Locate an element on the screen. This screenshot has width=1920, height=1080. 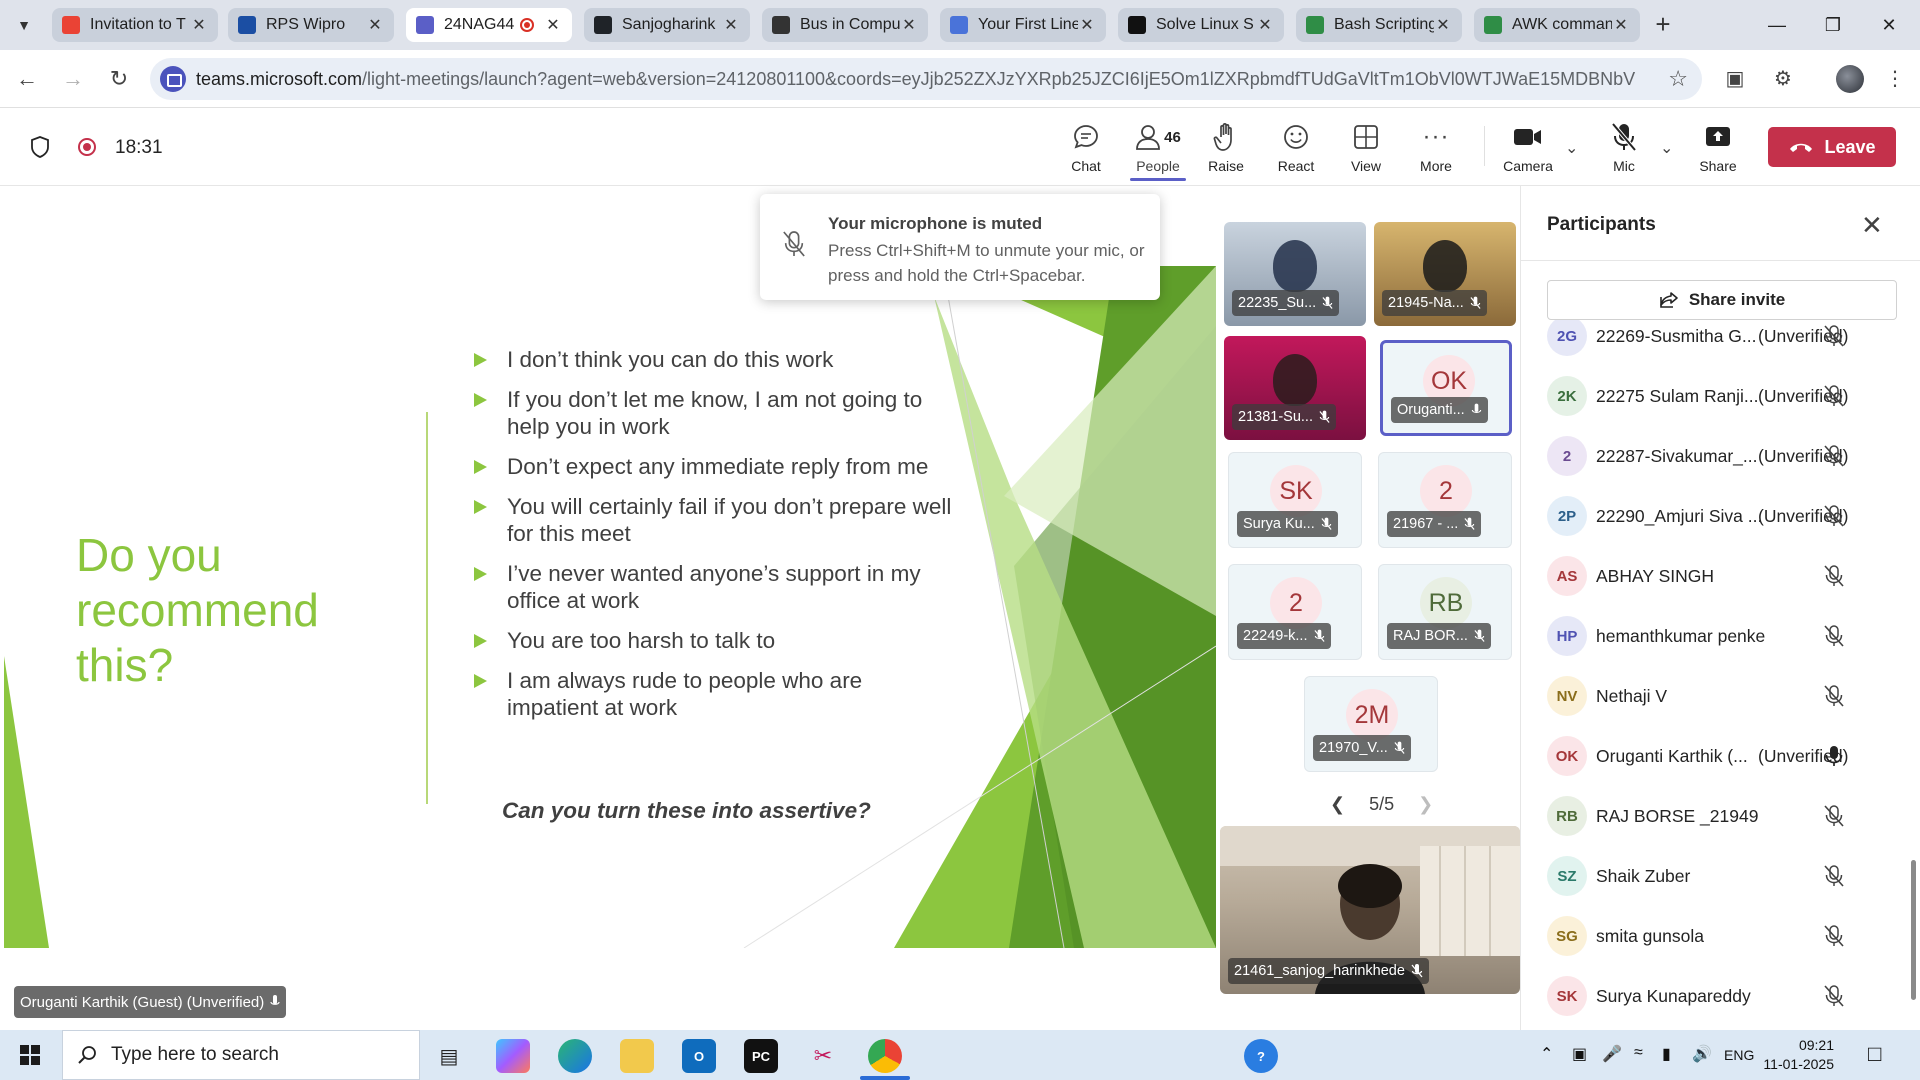
tab-search-chevron-icon: ▼ is located at coordinates (24, 25).